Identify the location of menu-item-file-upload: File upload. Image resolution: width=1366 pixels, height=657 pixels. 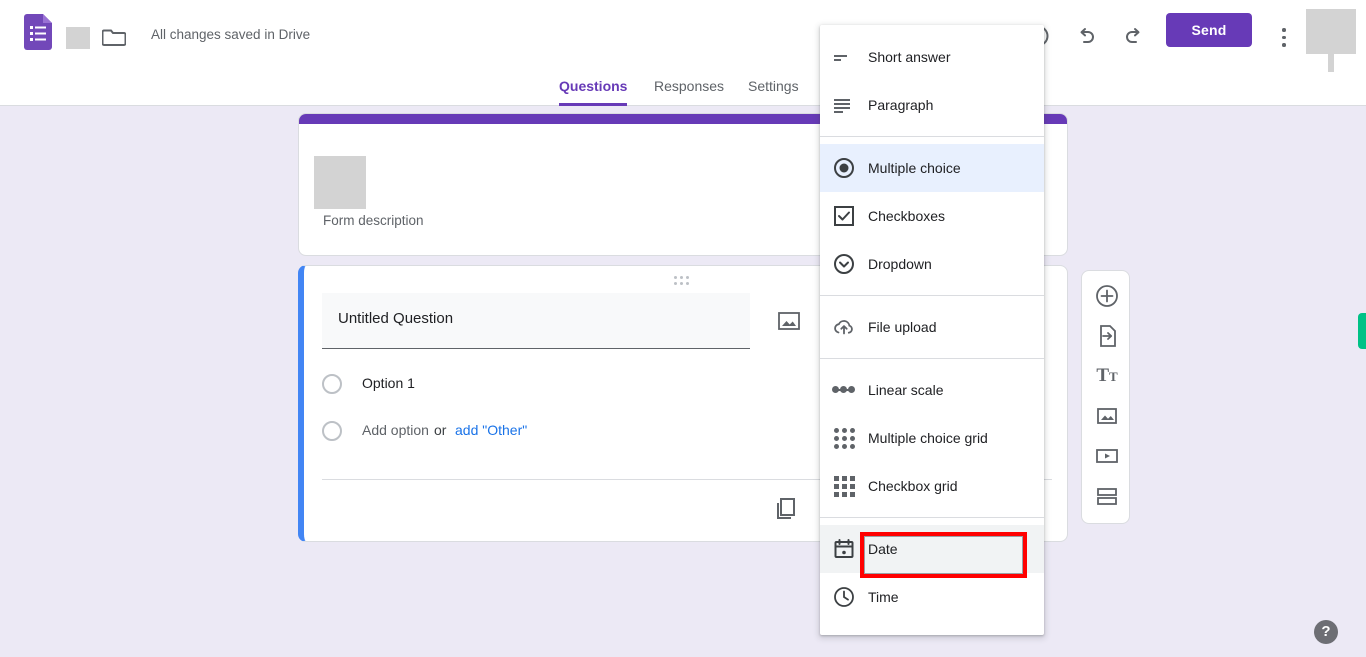
(932, 327).